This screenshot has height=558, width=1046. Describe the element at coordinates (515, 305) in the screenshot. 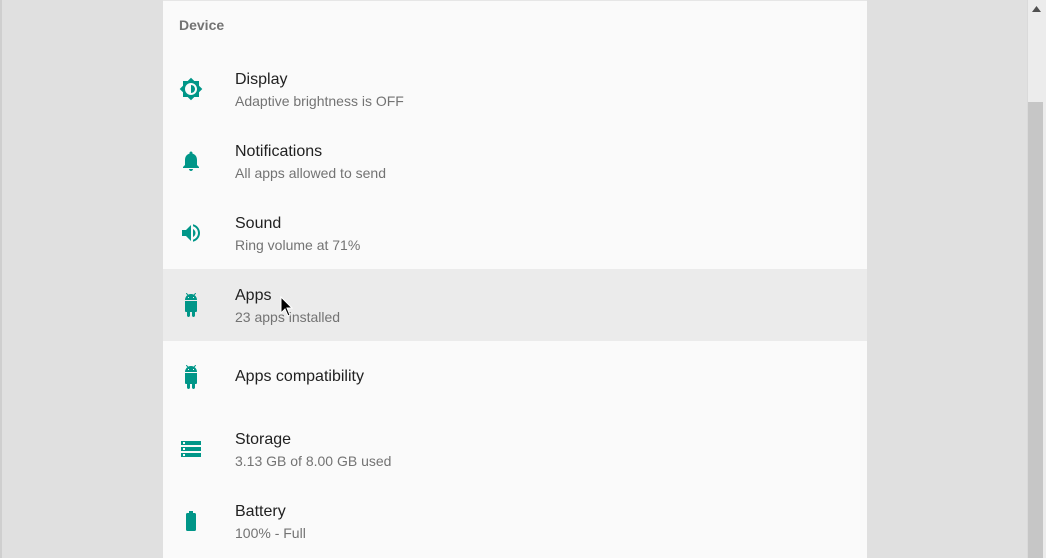

I see `settings-item-apps: Apps 23 apps installed` at that location.